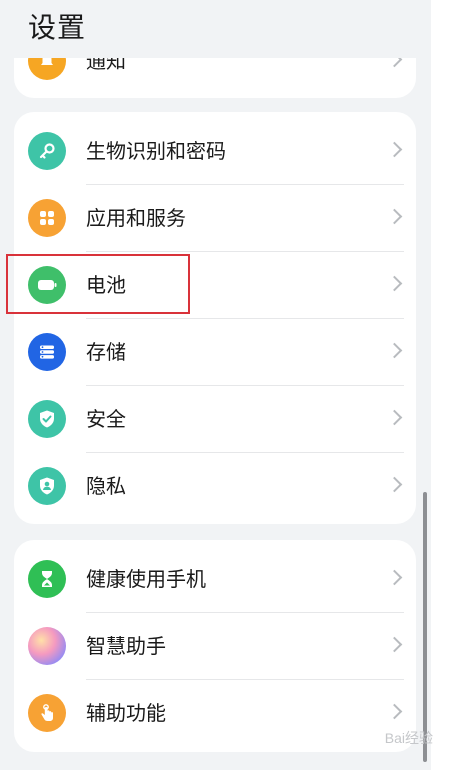 This screenshot has height=770, width=463. I want to click on storage-icon, so click(47, 352).